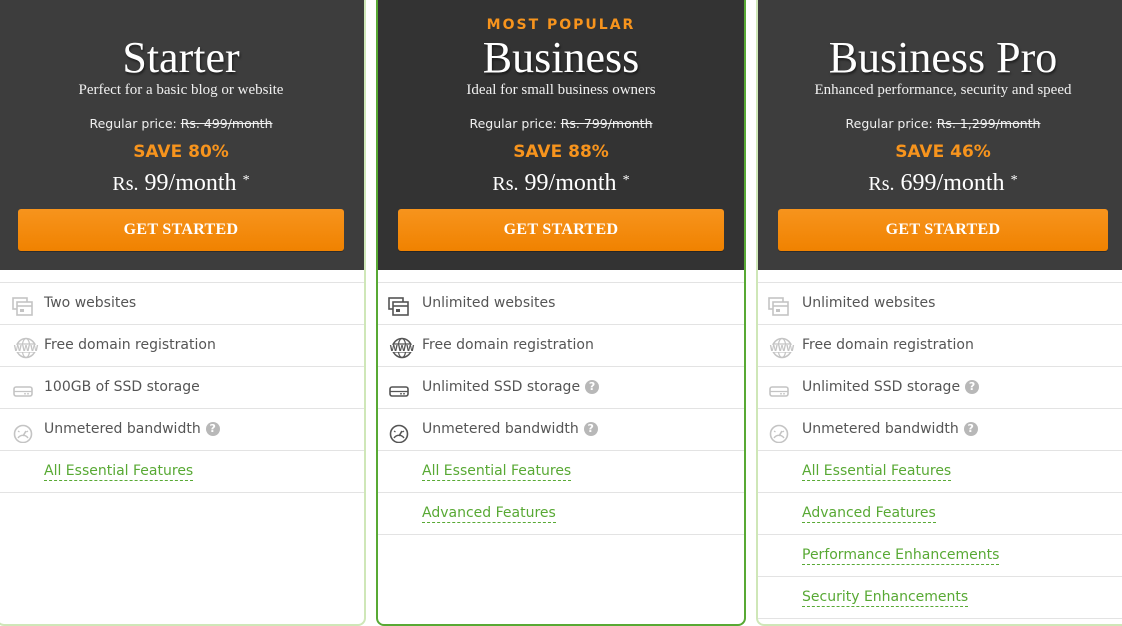  Describe the element at coordinates (182, 304) in the screenshot. I see `feature-item: Two websites` at that location.